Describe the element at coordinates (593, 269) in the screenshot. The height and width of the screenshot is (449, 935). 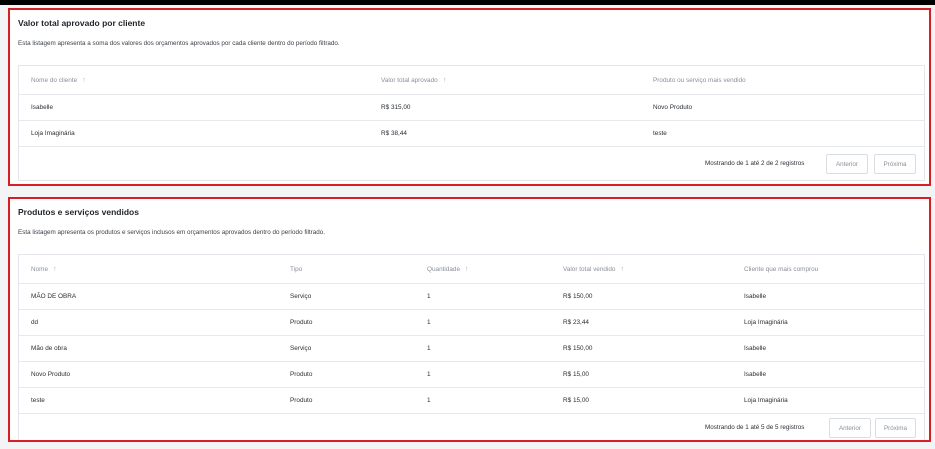
I see `column-total-sold: Valor total vendido ↑` at that location.